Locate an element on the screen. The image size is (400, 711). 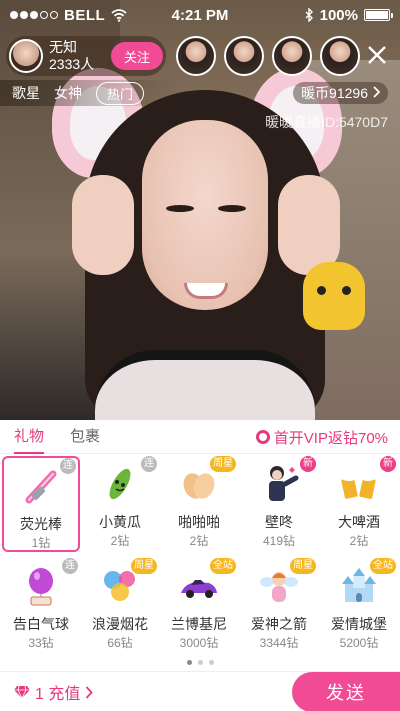
gift-price: 66钻 is located at coordinates (120, 643).